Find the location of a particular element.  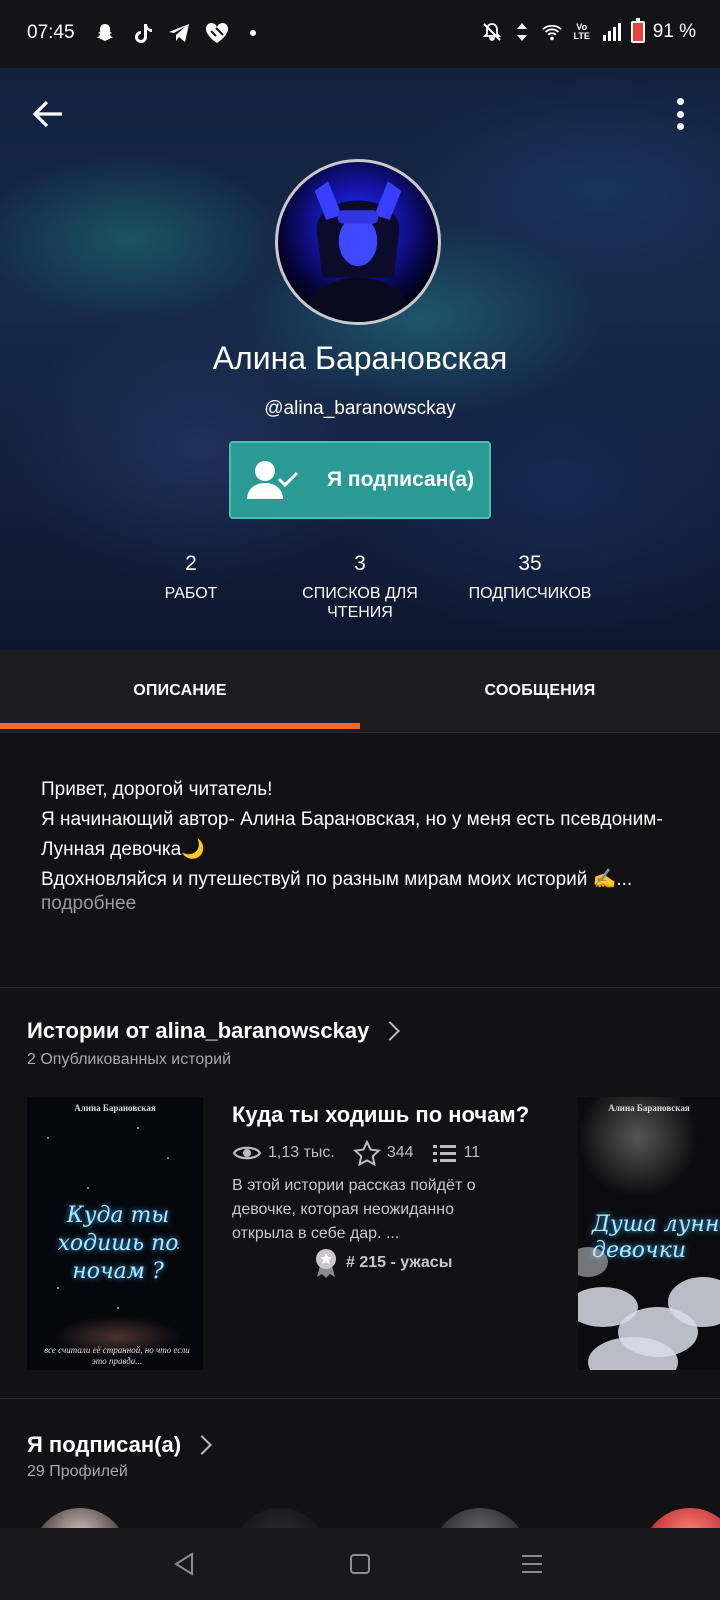

story-meta: 1,13 тыс. 344 11 is located at coordinates (365, 1153).